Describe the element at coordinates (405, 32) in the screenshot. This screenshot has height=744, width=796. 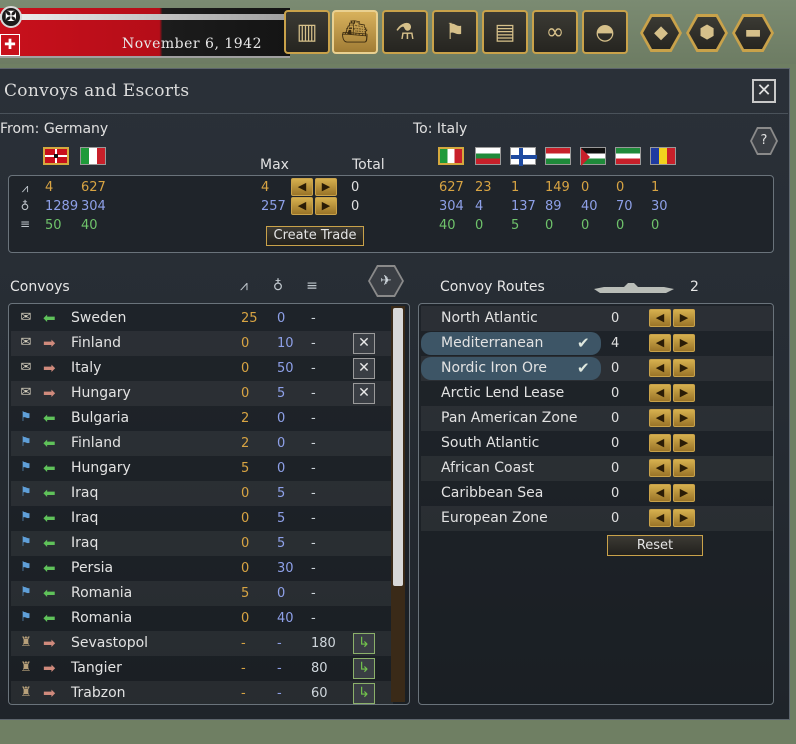
I see `research-button: ⚗` at that location.